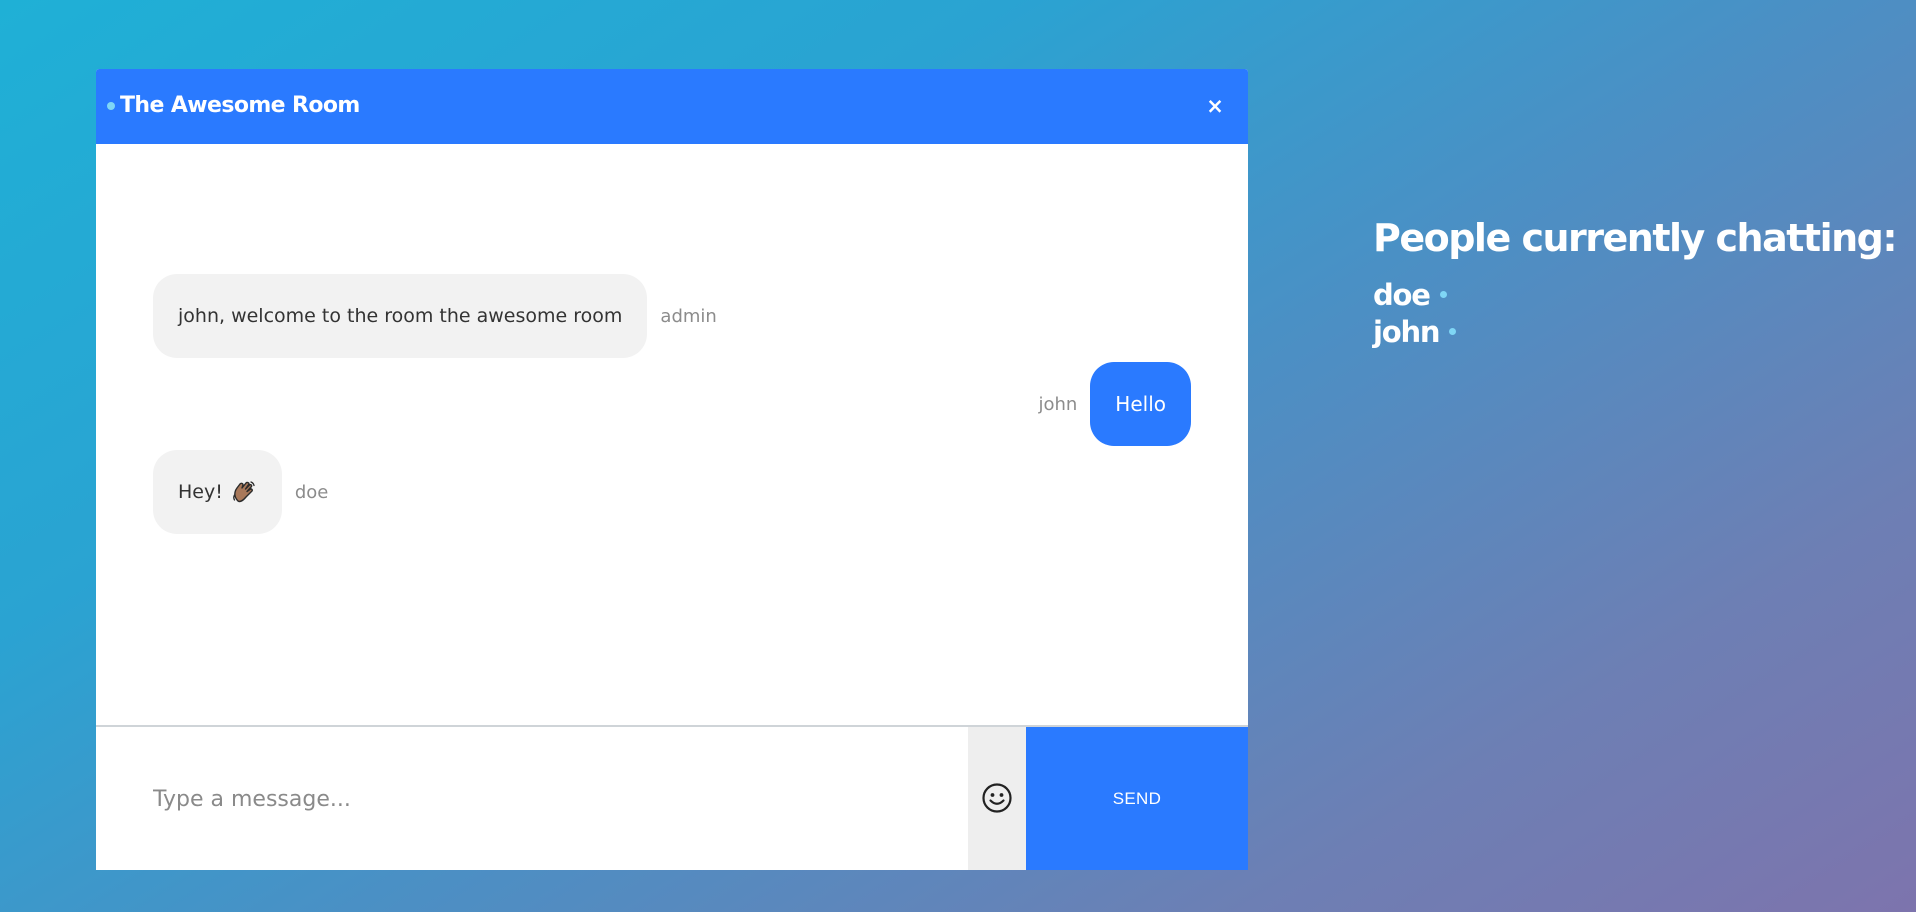  Describe the element at coordinates (311, 492) in the screenshot. I see `message-sender: doe` at that location.